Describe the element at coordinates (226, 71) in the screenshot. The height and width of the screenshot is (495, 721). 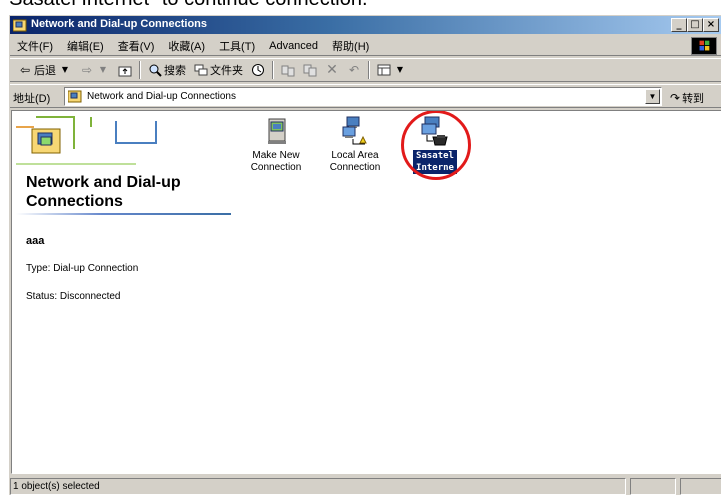
I see `folders-label: 文件夹` at that location.